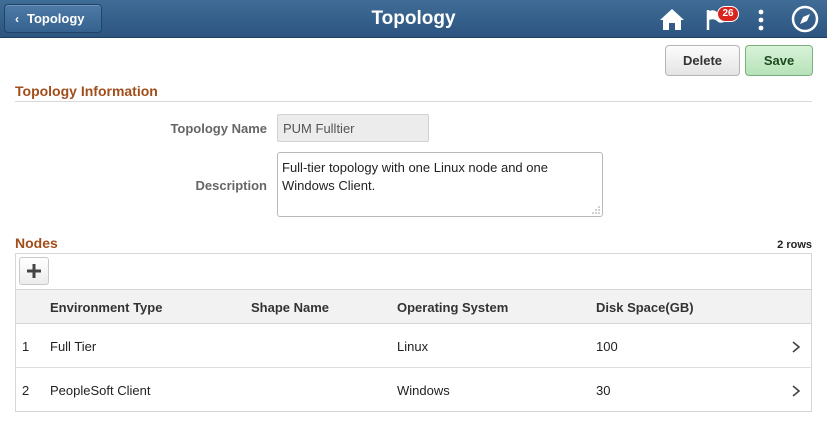 Image resolution: width=827 pixels, height=422 pixels. Describe the element at coordinates (452, 307) in the screenshot. I see `column-header-operating-system: Operating System` at that location.